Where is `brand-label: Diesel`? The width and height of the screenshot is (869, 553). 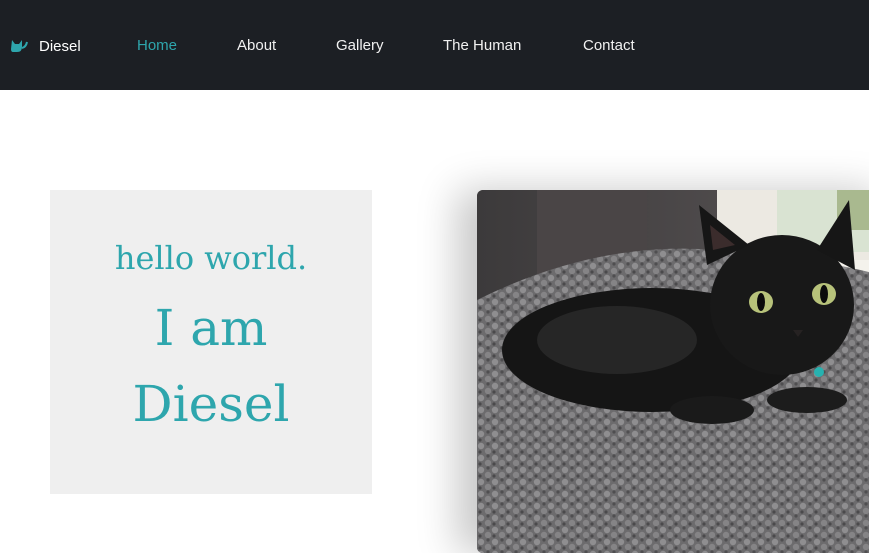
brand-label: Diesel is located at coordinates (60, 46).